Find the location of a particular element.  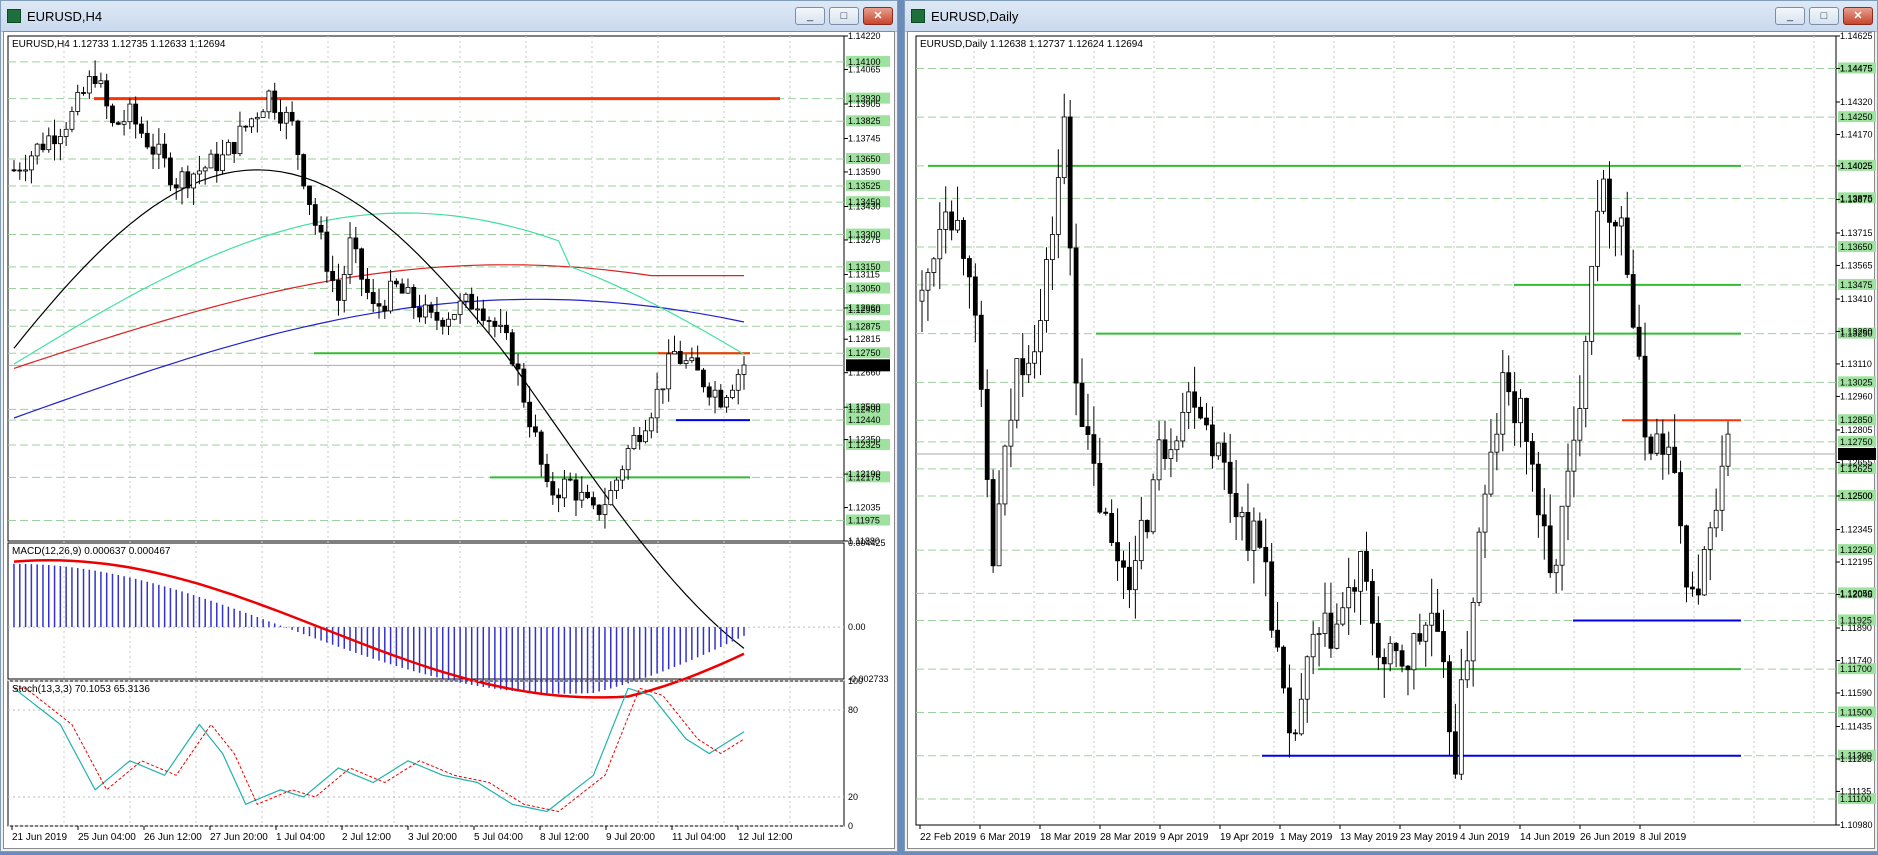

title-bar: EURUSD,Daily _ □ ✕ is located at coordinates (1391, 16).